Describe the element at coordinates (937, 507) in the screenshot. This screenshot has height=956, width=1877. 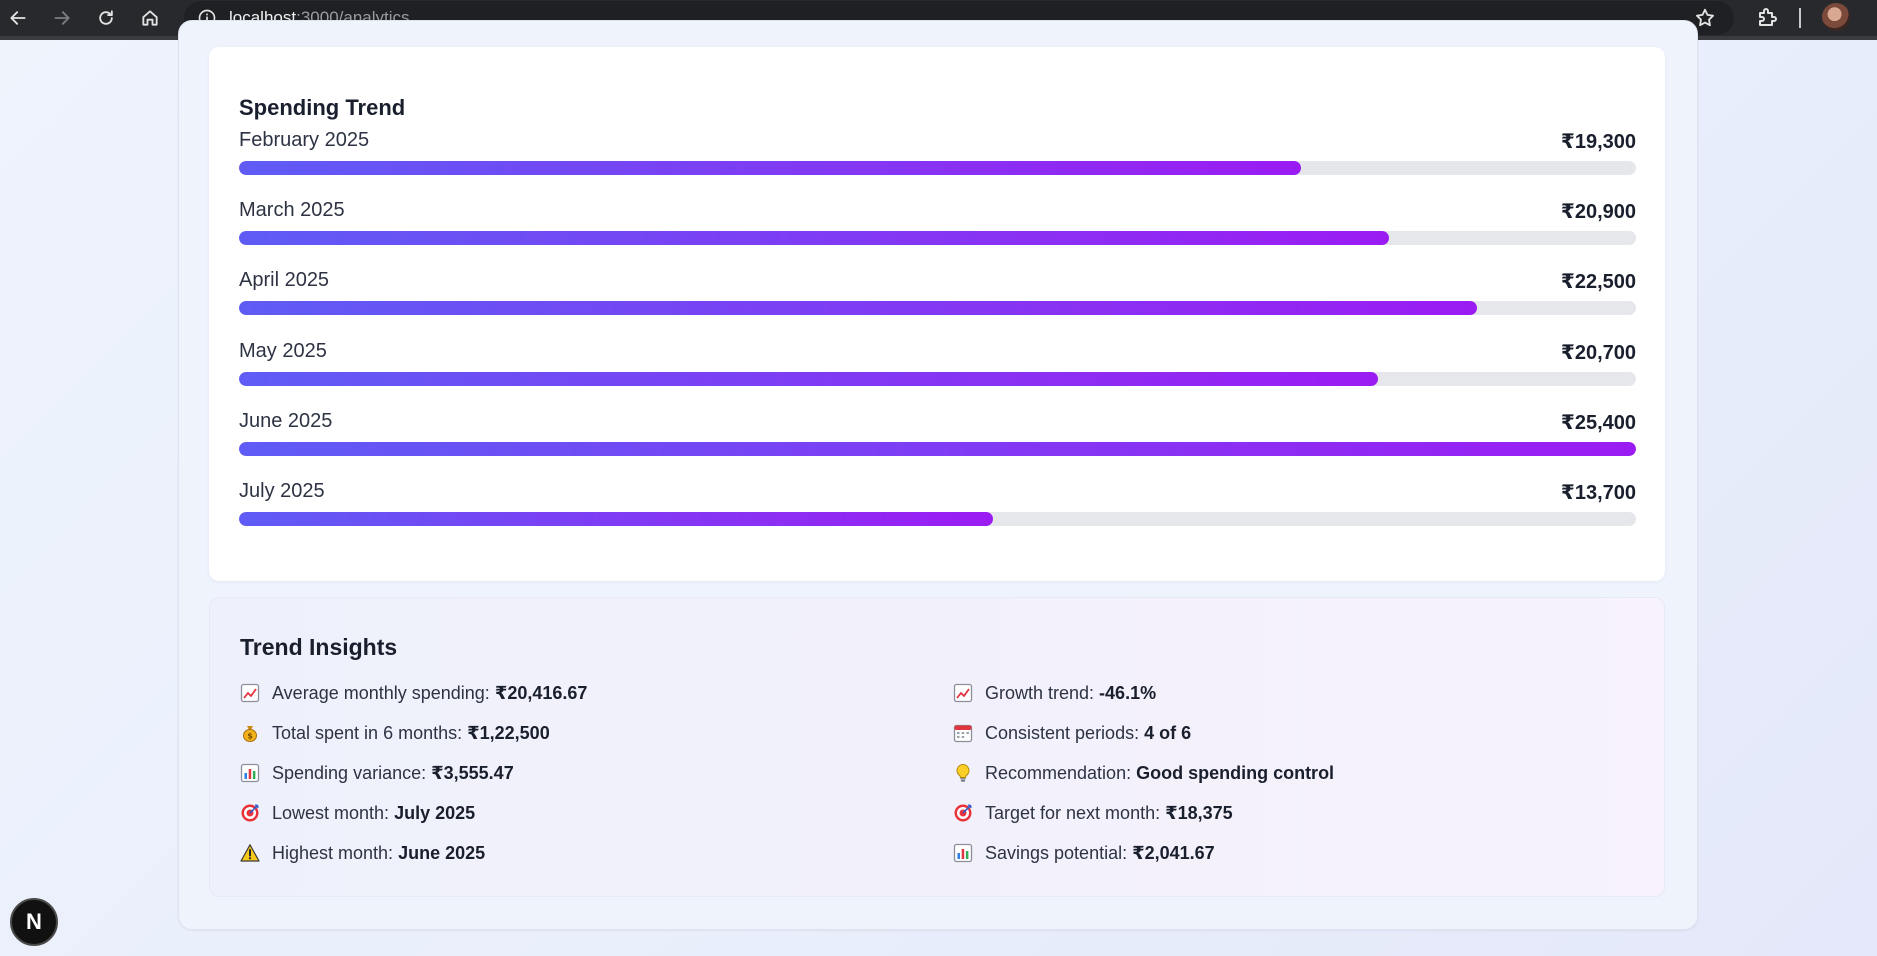
I see `trend-row: July 2025 ₹13,700` at that location.